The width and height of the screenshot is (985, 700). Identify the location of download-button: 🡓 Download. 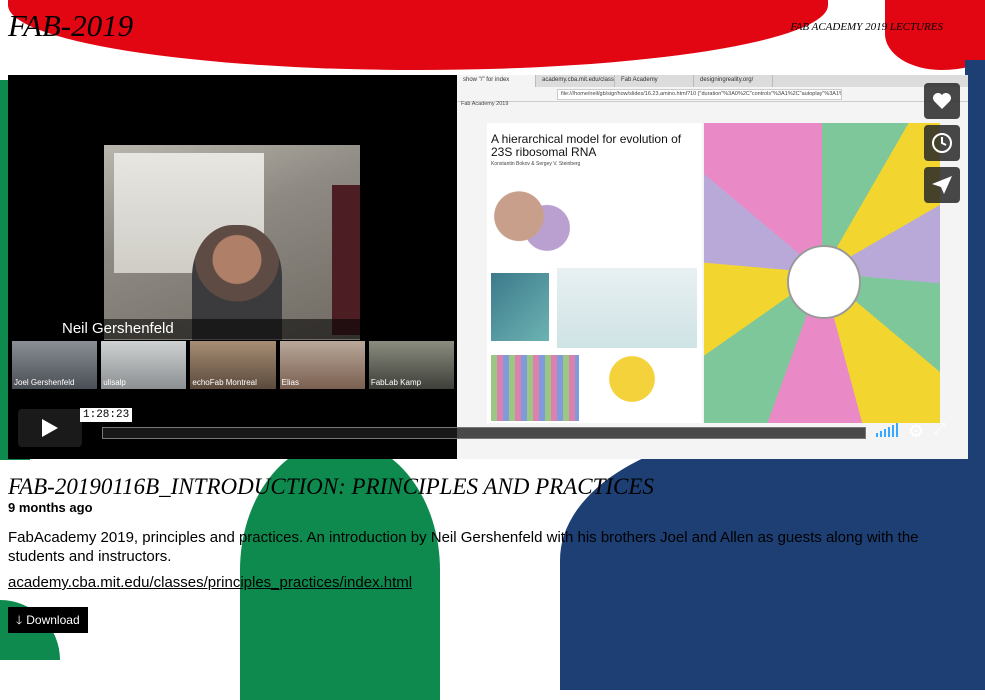
(48, 620).